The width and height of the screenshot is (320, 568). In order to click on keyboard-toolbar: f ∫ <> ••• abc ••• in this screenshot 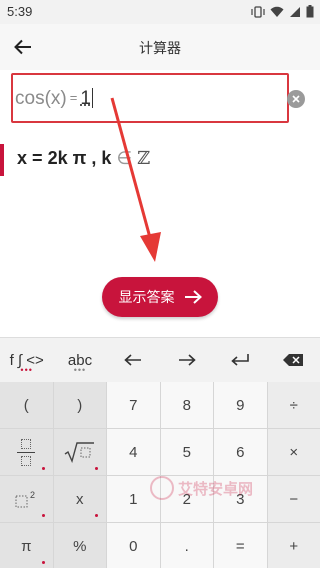, I will do `click(160, 360)`.